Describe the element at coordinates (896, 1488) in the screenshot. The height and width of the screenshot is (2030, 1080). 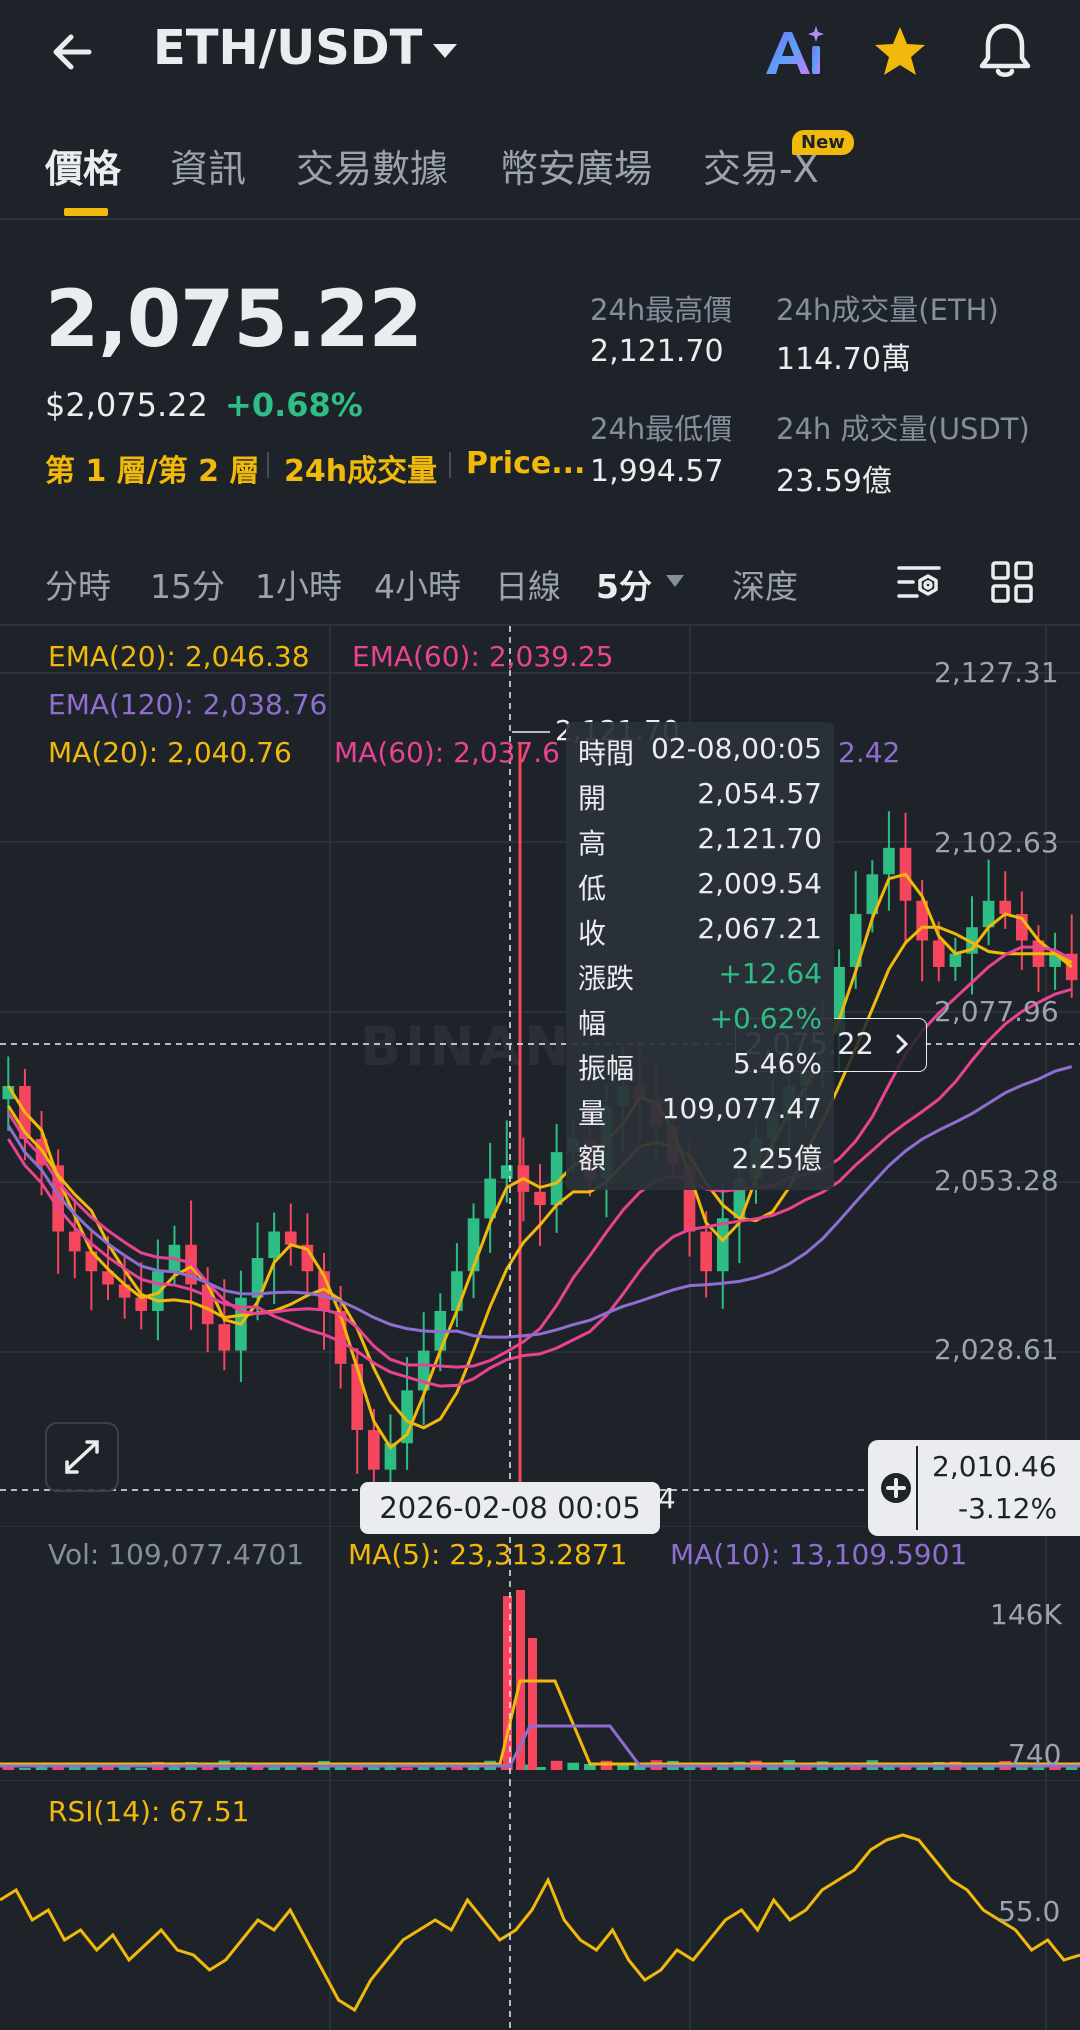
I see `add-alert-plus-icon` at that location.